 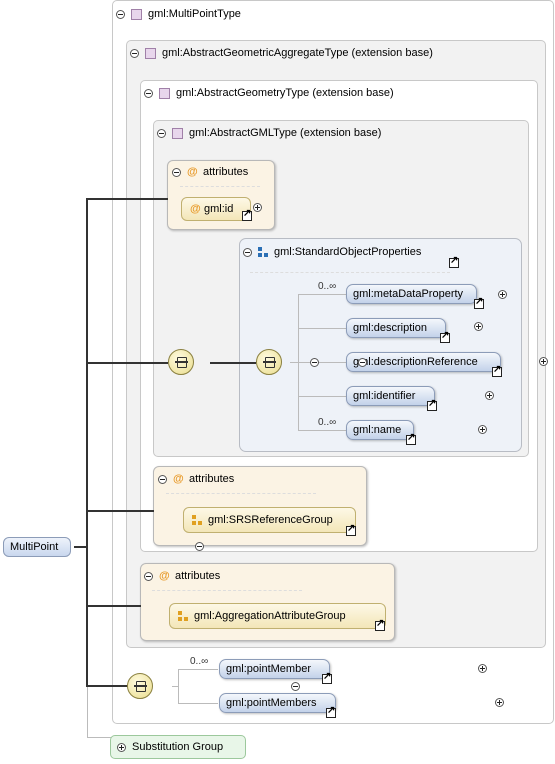 What do you see at coordinates (34, 547) in the screenshot?
I see `root-label: MultiPoint` at bounding box center [34, 547].